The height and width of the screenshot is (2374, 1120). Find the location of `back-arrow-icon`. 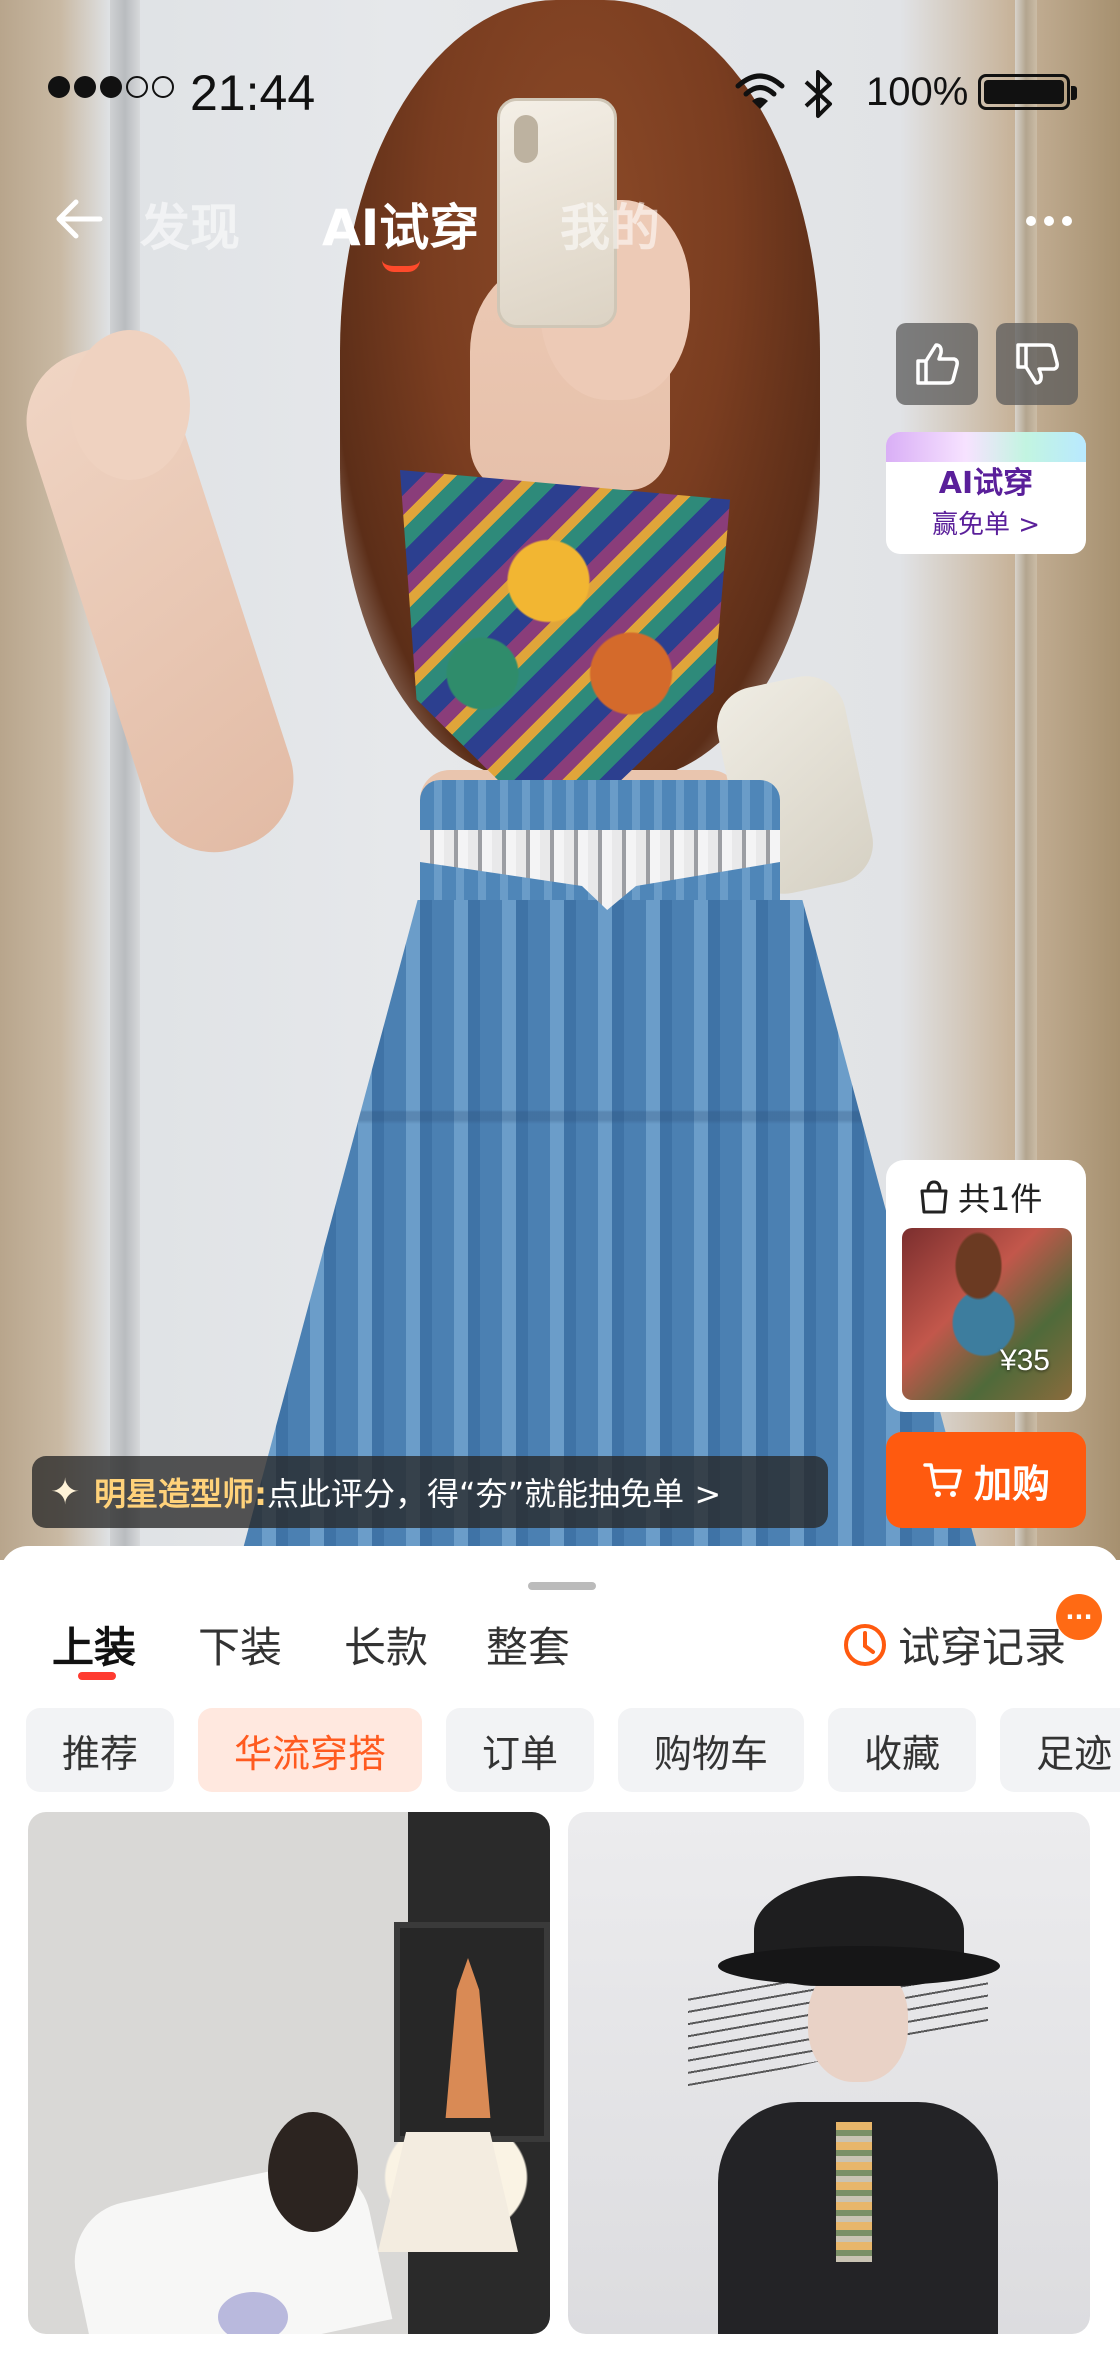

back-arrow-icon is located at coordinates (80, 219).